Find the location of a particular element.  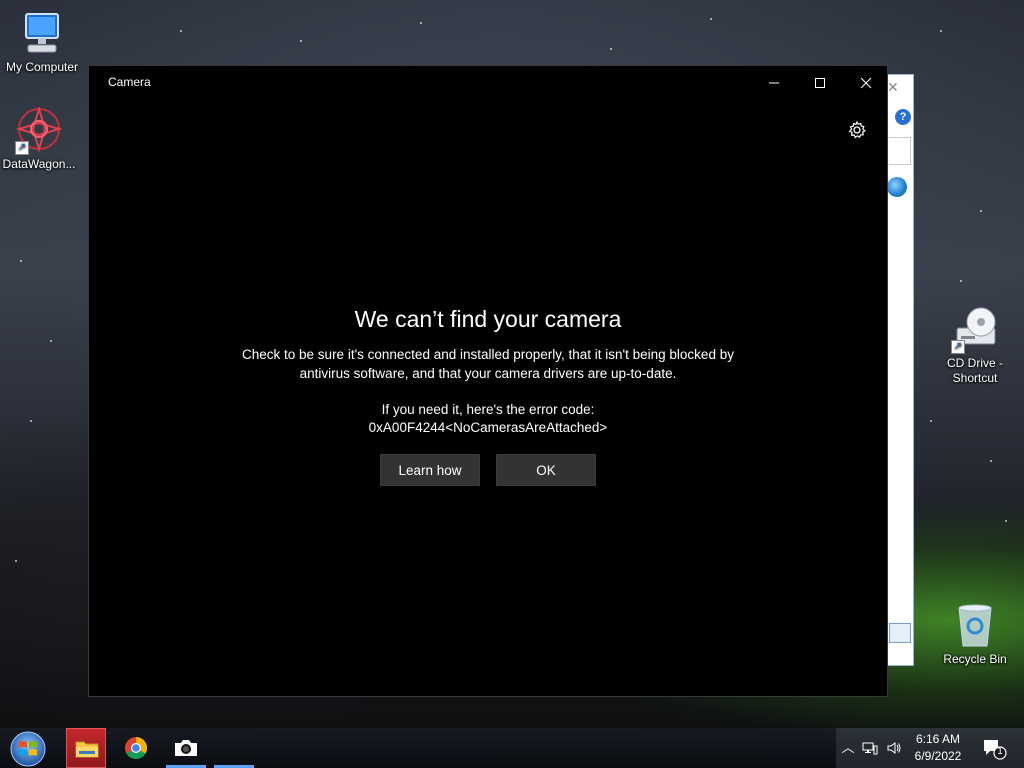

close-button is located at coordinates (866, 82).